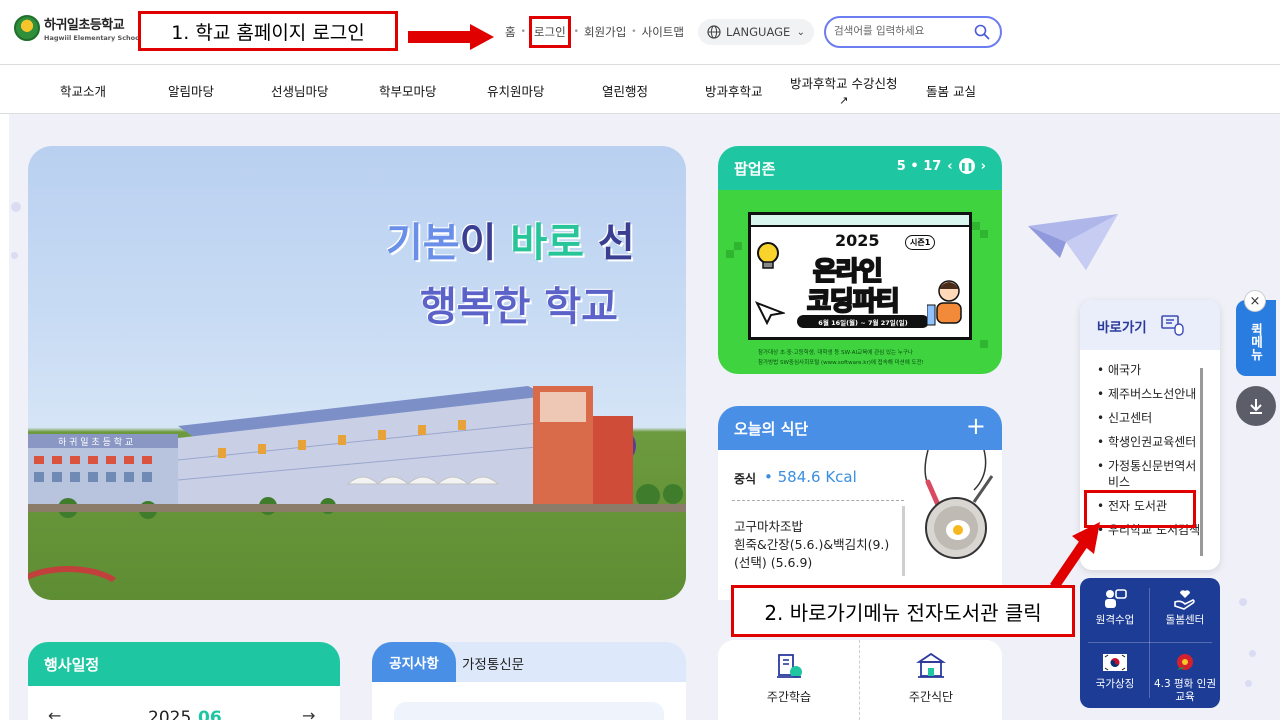 The image size is (1280, 720). Describe the element at coordinates (451, 37) in the screenshot. I see `arrow-right-icon` at that location.